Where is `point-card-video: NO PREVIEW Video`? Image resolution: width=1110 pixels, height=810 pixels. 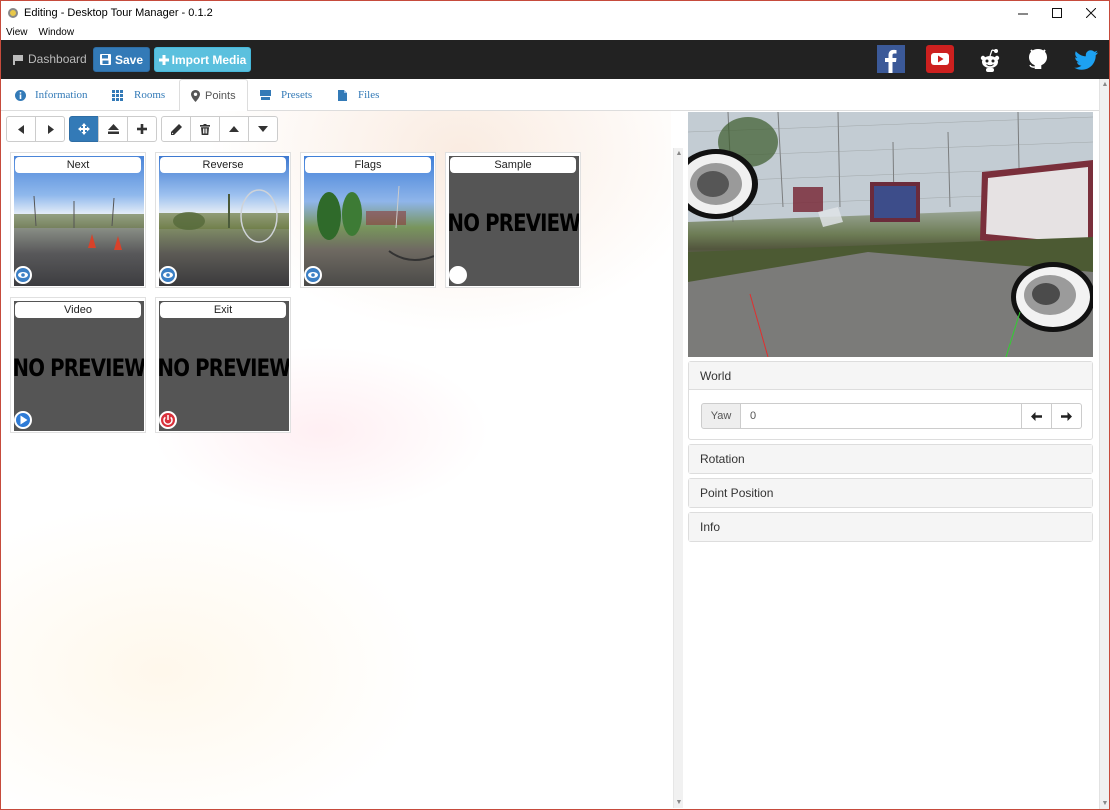 point-card-video: NO PREVIEW Video is located at coordinates (78, 365).